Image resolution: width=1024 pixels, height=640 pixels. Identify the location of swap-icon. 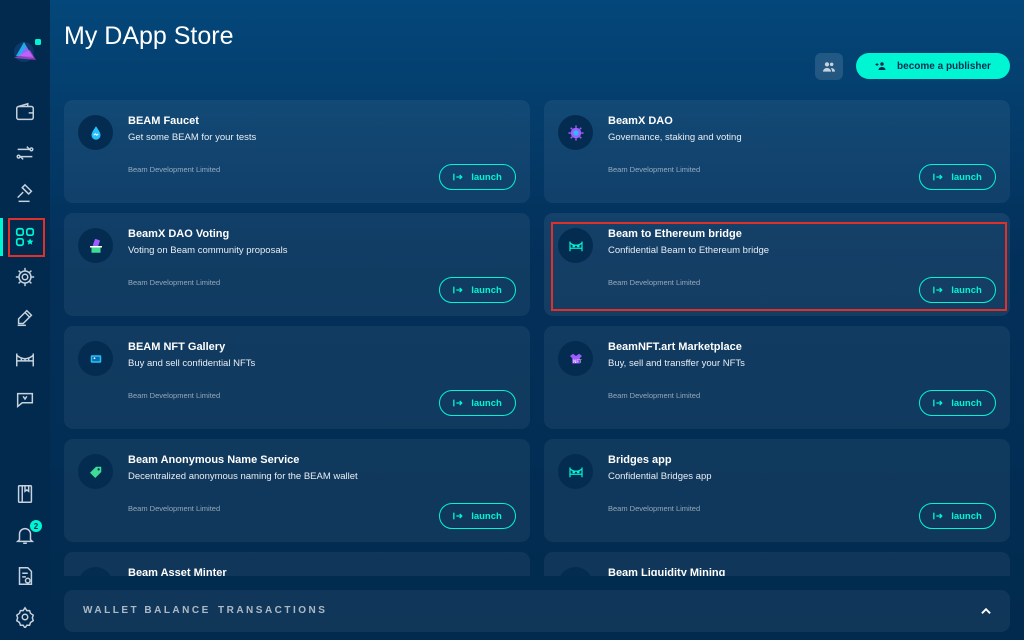
(25, 153).